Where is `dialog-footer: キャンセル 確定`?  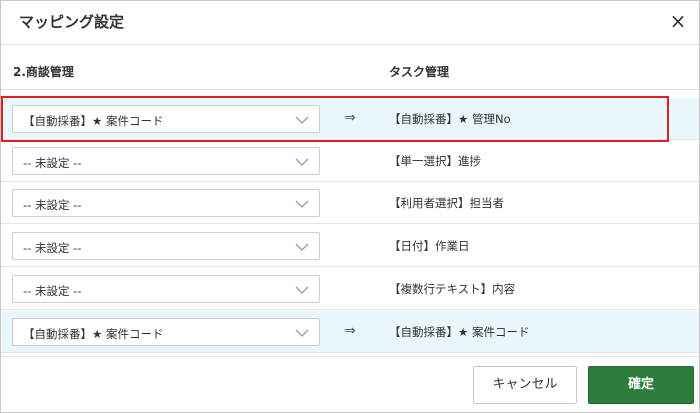 dialog-footer: キャンセル 確定 is located at coordinates (350, 384).